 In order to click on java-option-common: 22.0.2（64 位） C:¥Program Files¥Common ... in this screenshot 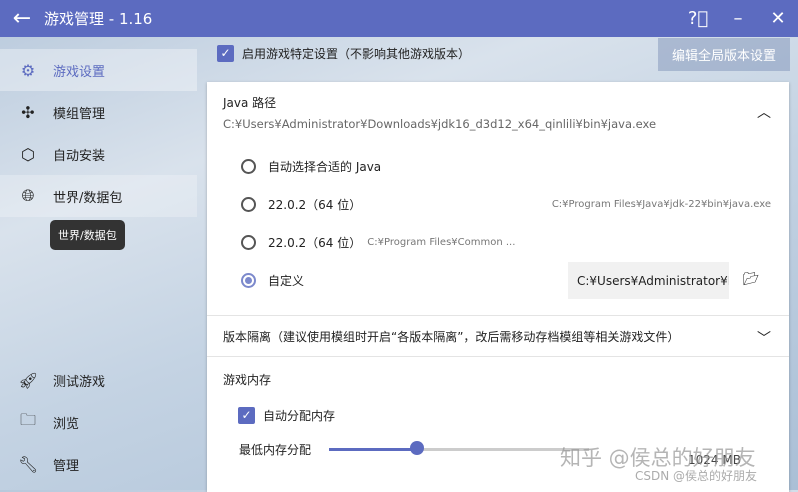, I will do `click(378, 242)`.